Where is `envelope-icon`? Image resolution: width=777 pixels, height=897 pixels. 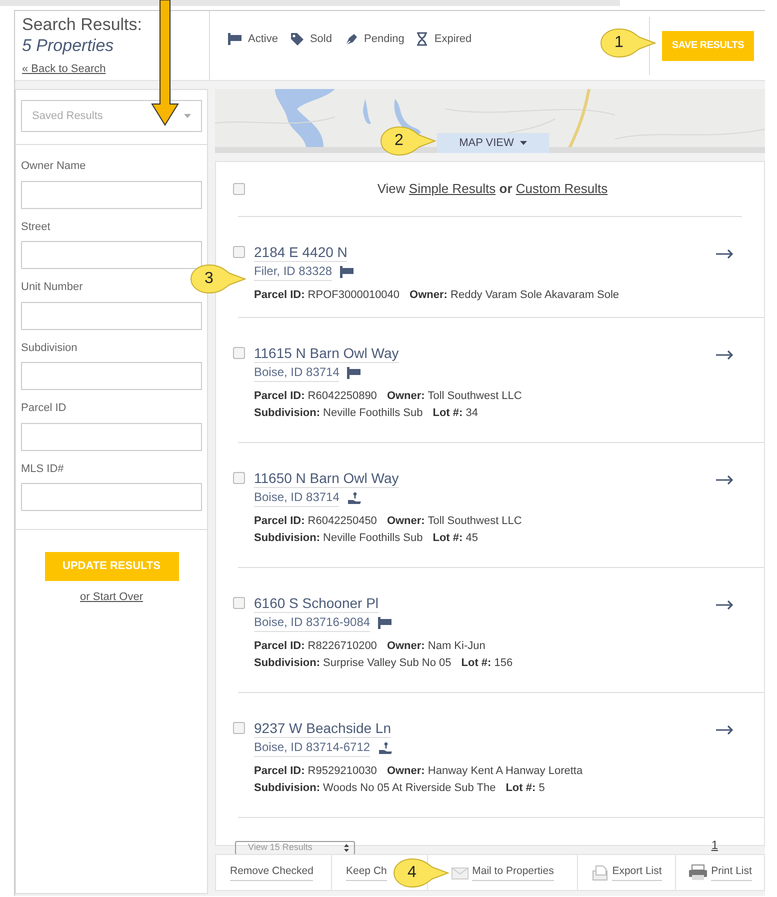 envelope-icon is located at coordinates (460, 872).